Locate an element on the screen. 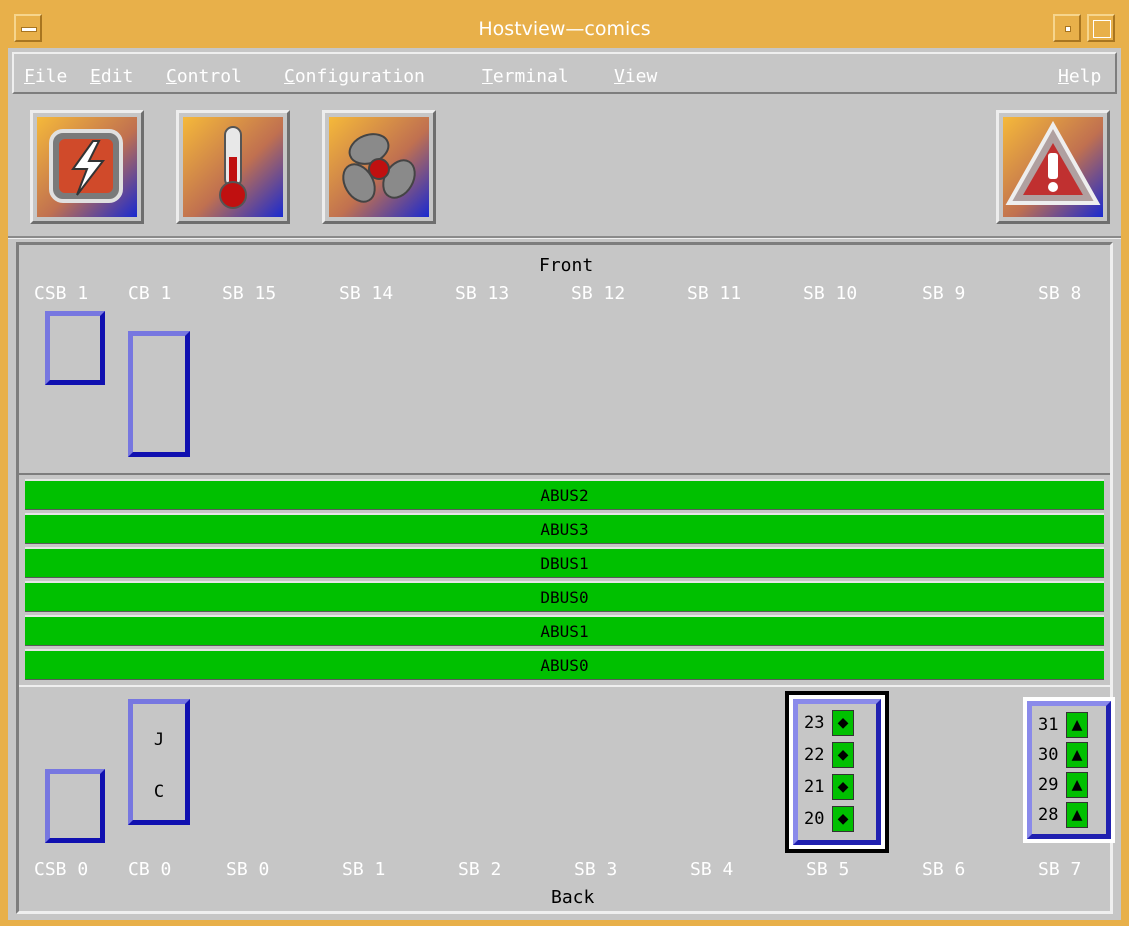 The height and width of the screenshot is (926, 1129). back-label: Back is located at coordinates (573, 897).